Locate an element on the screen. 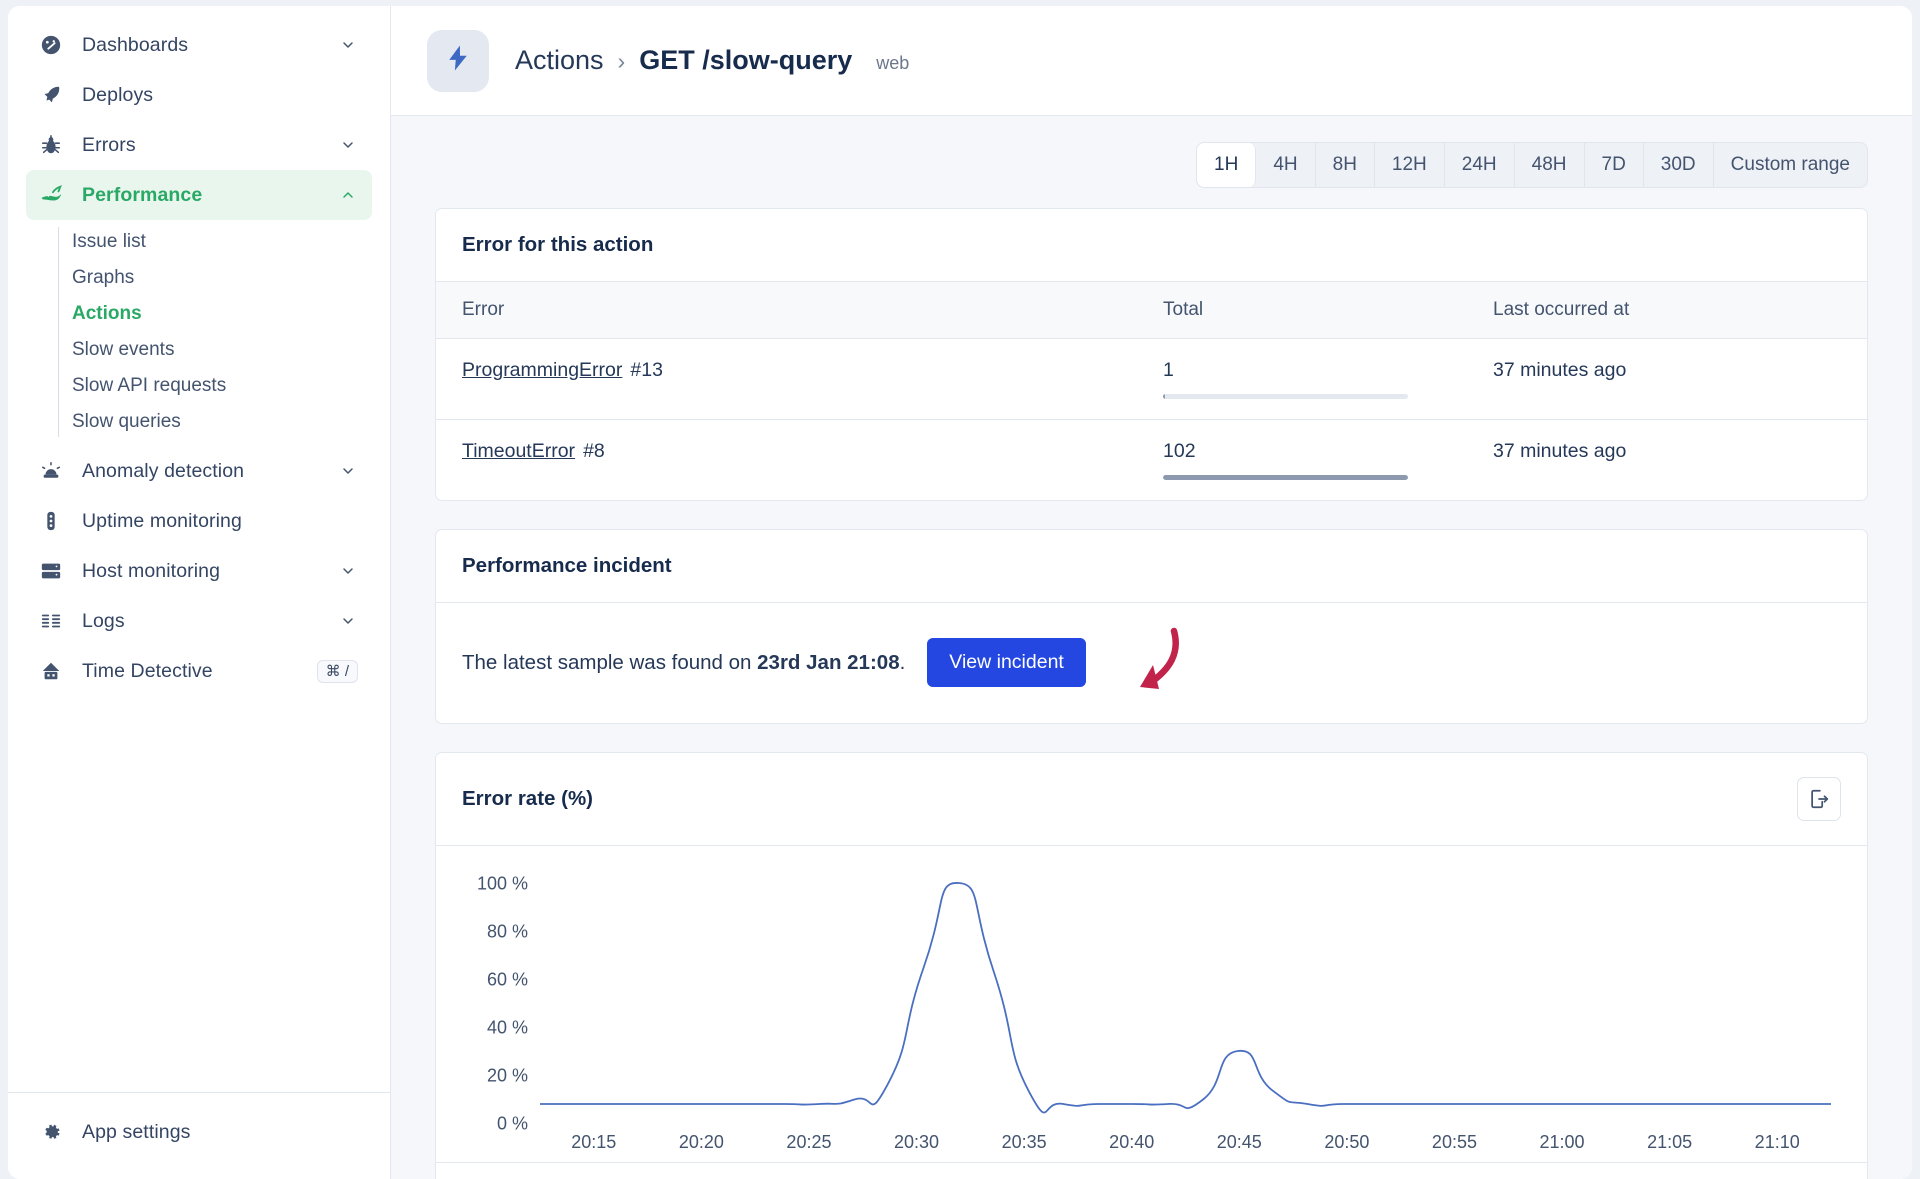  column-header-last-occurred: Last occurred at is located at coordinates (1667, 309).